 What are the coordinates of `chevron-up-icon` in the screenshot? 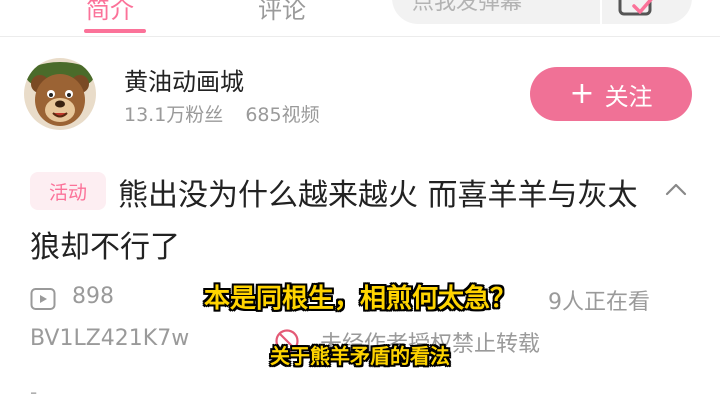 It's located at (676, 190).